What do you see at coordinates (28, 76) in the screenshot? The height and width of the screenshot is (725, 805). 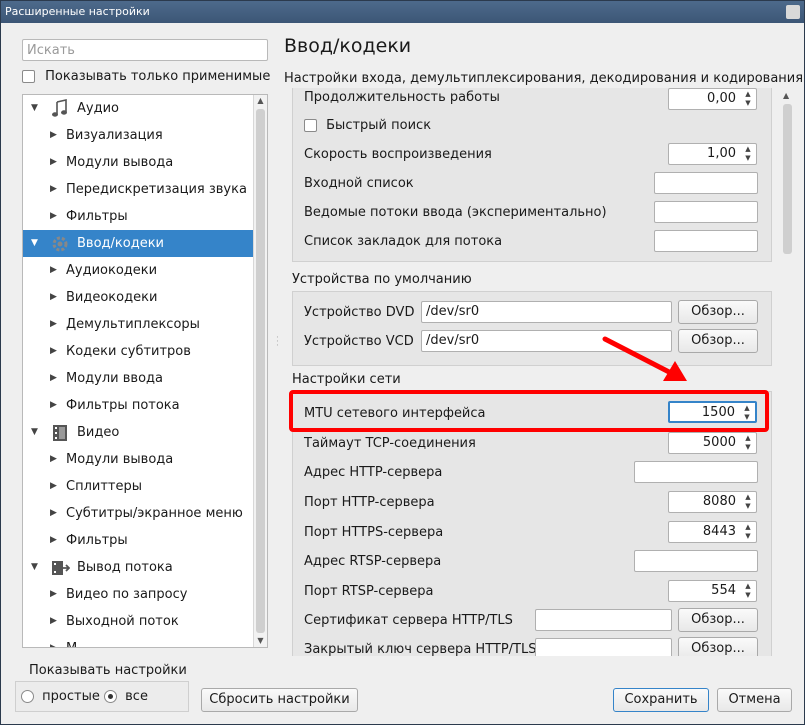 I see `only-applied-checkbox` at bounding box center [28, 76].